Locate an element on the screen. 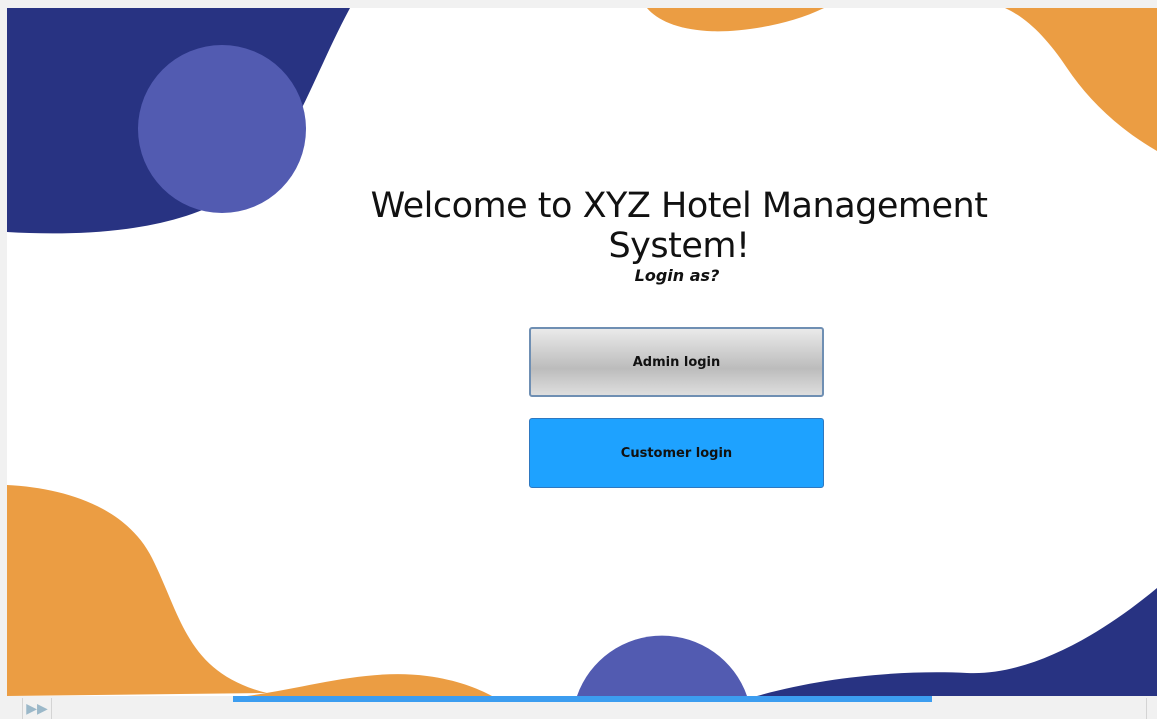 This screenshot has width=1157, height=719. admin-login-button: Admin login is located at coordinates (676, 362).